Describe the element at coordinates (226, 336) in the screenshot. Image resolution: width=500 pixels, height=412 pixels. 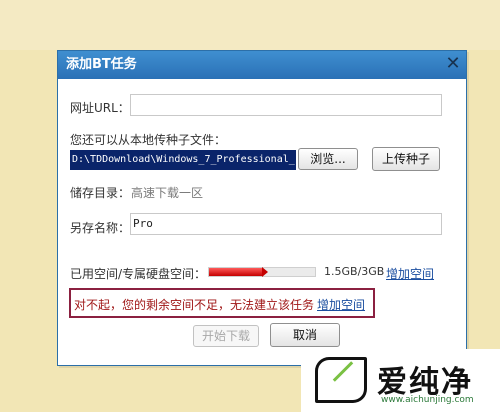
I see `start-download-button: 开始下载` at that location.